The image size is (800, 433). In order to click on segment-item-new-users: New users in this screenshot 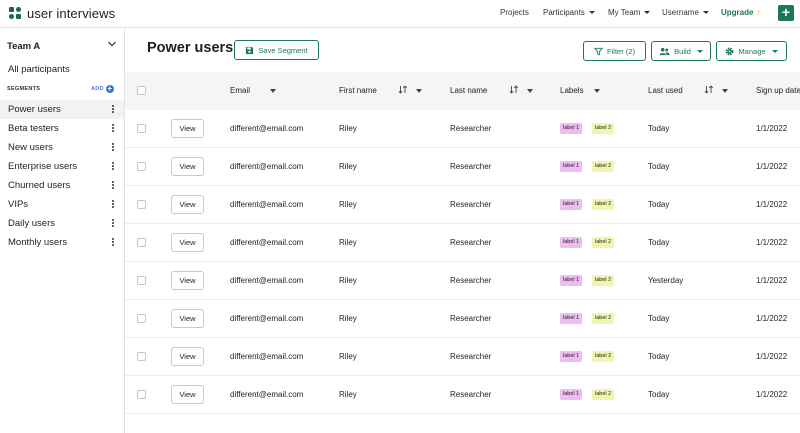, I will do `click(62, 147)`.